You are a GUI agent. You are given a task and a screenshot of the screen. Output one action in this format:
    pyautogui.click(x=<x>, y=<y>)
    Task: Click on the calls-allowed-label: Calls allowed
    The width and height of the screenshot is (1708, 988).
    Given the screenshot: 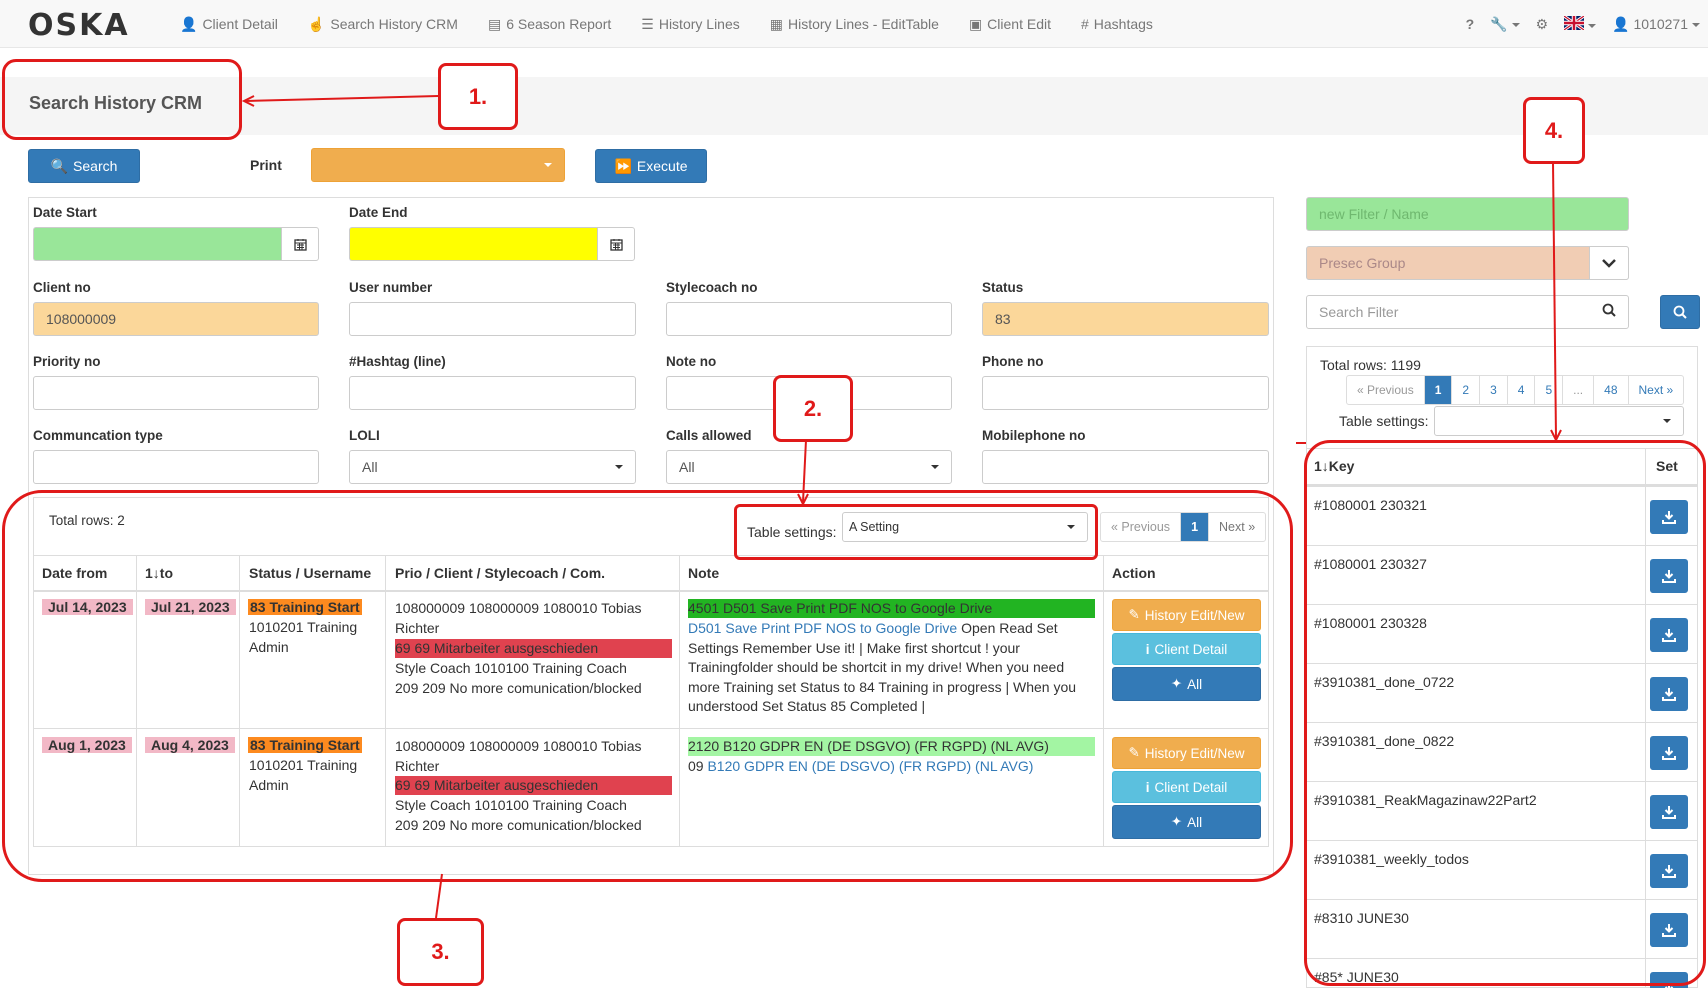 What is the action you would take?
    pyautogui.click(x=709, y=435)
    